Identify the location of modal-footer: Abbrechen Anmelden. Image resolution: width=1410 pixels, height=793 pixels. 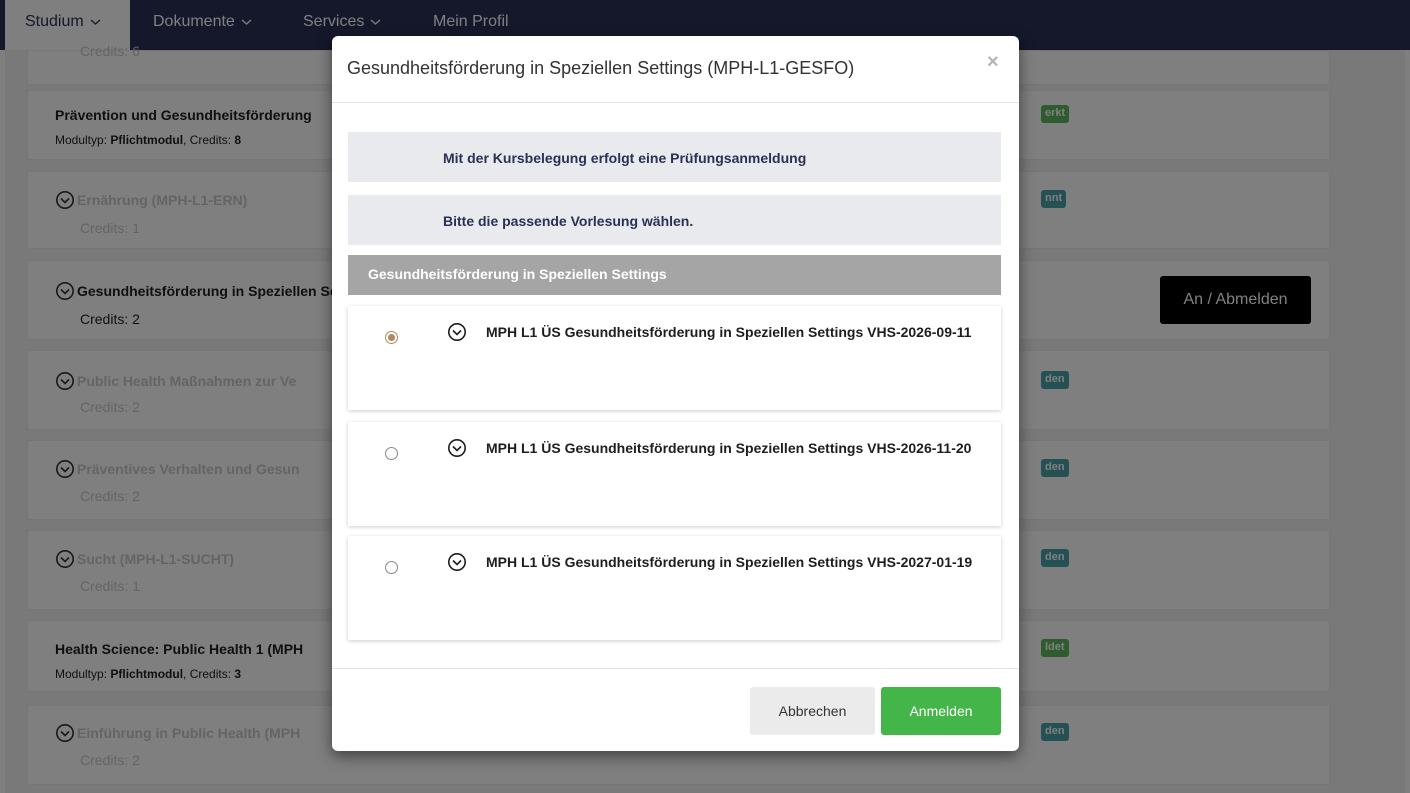
(675, 709).